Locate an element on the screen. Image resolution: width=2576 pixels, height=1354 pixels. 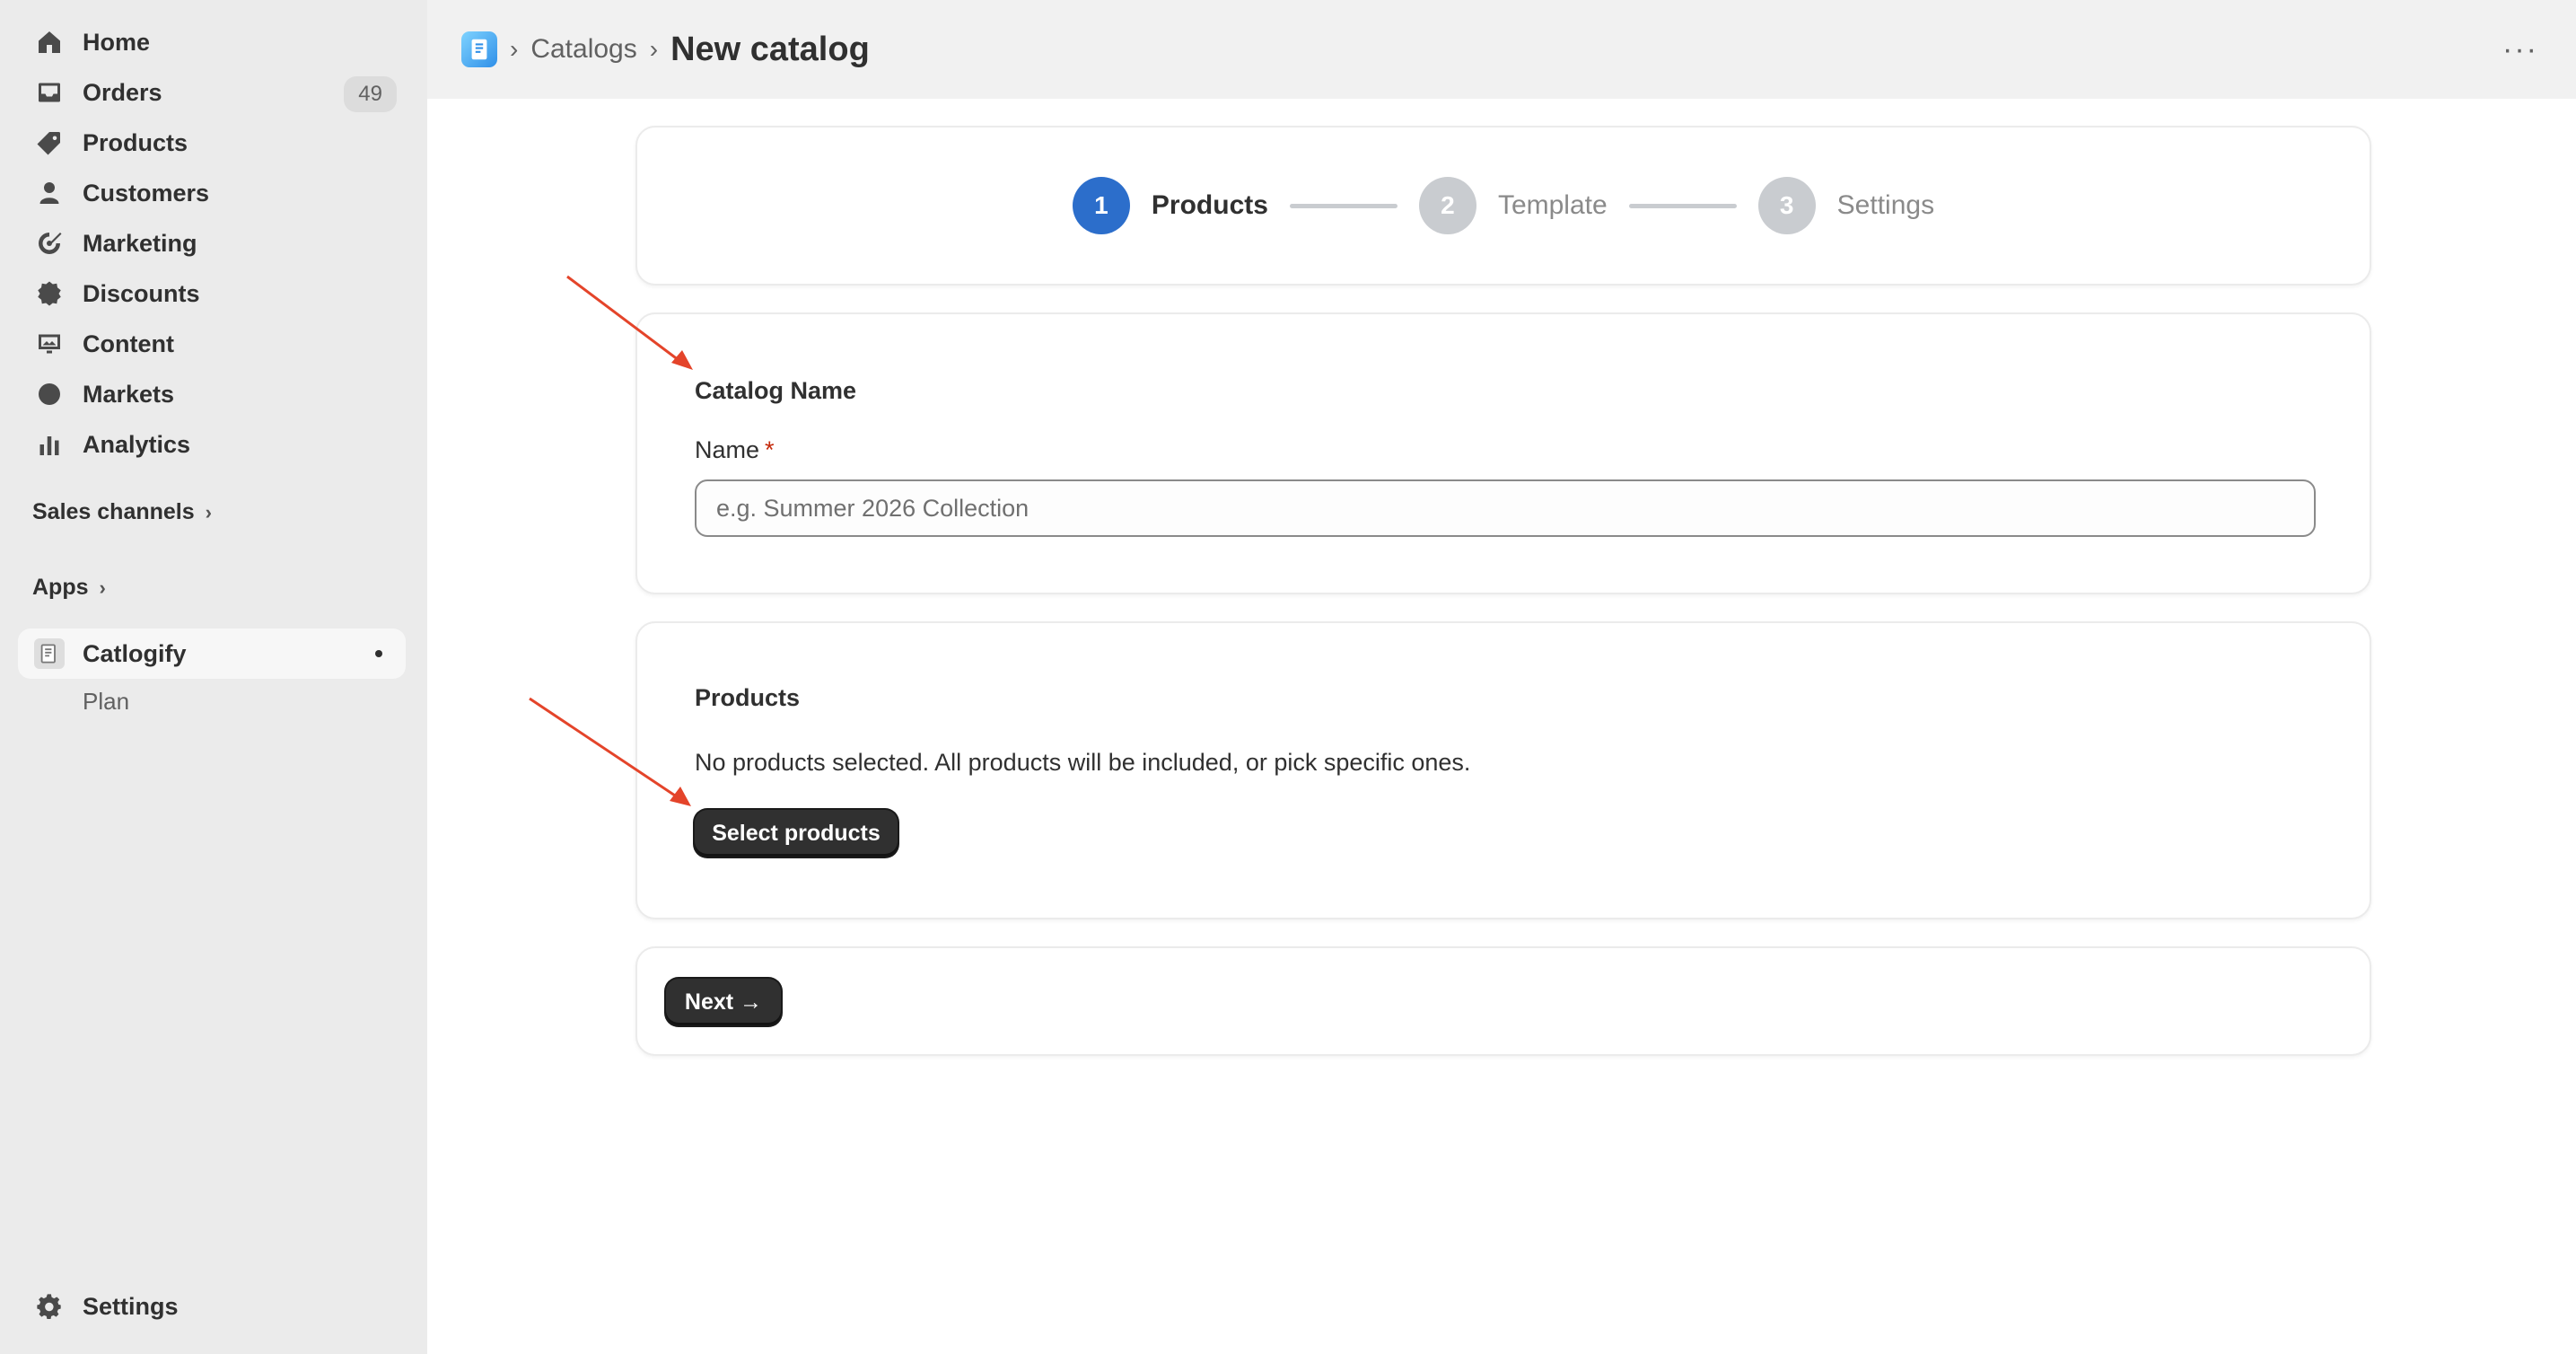
sidebar-item-label: Marketing is located at coordinates (140, 243).